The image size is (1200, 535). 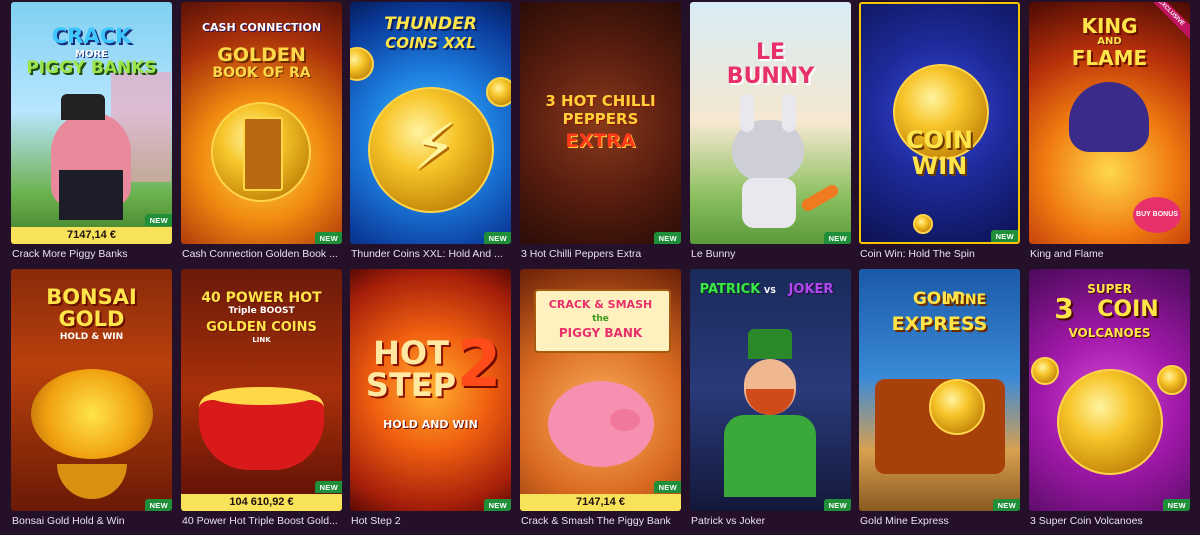 I want to click on art-title-line1: HOT, so click(x=411, y=353).